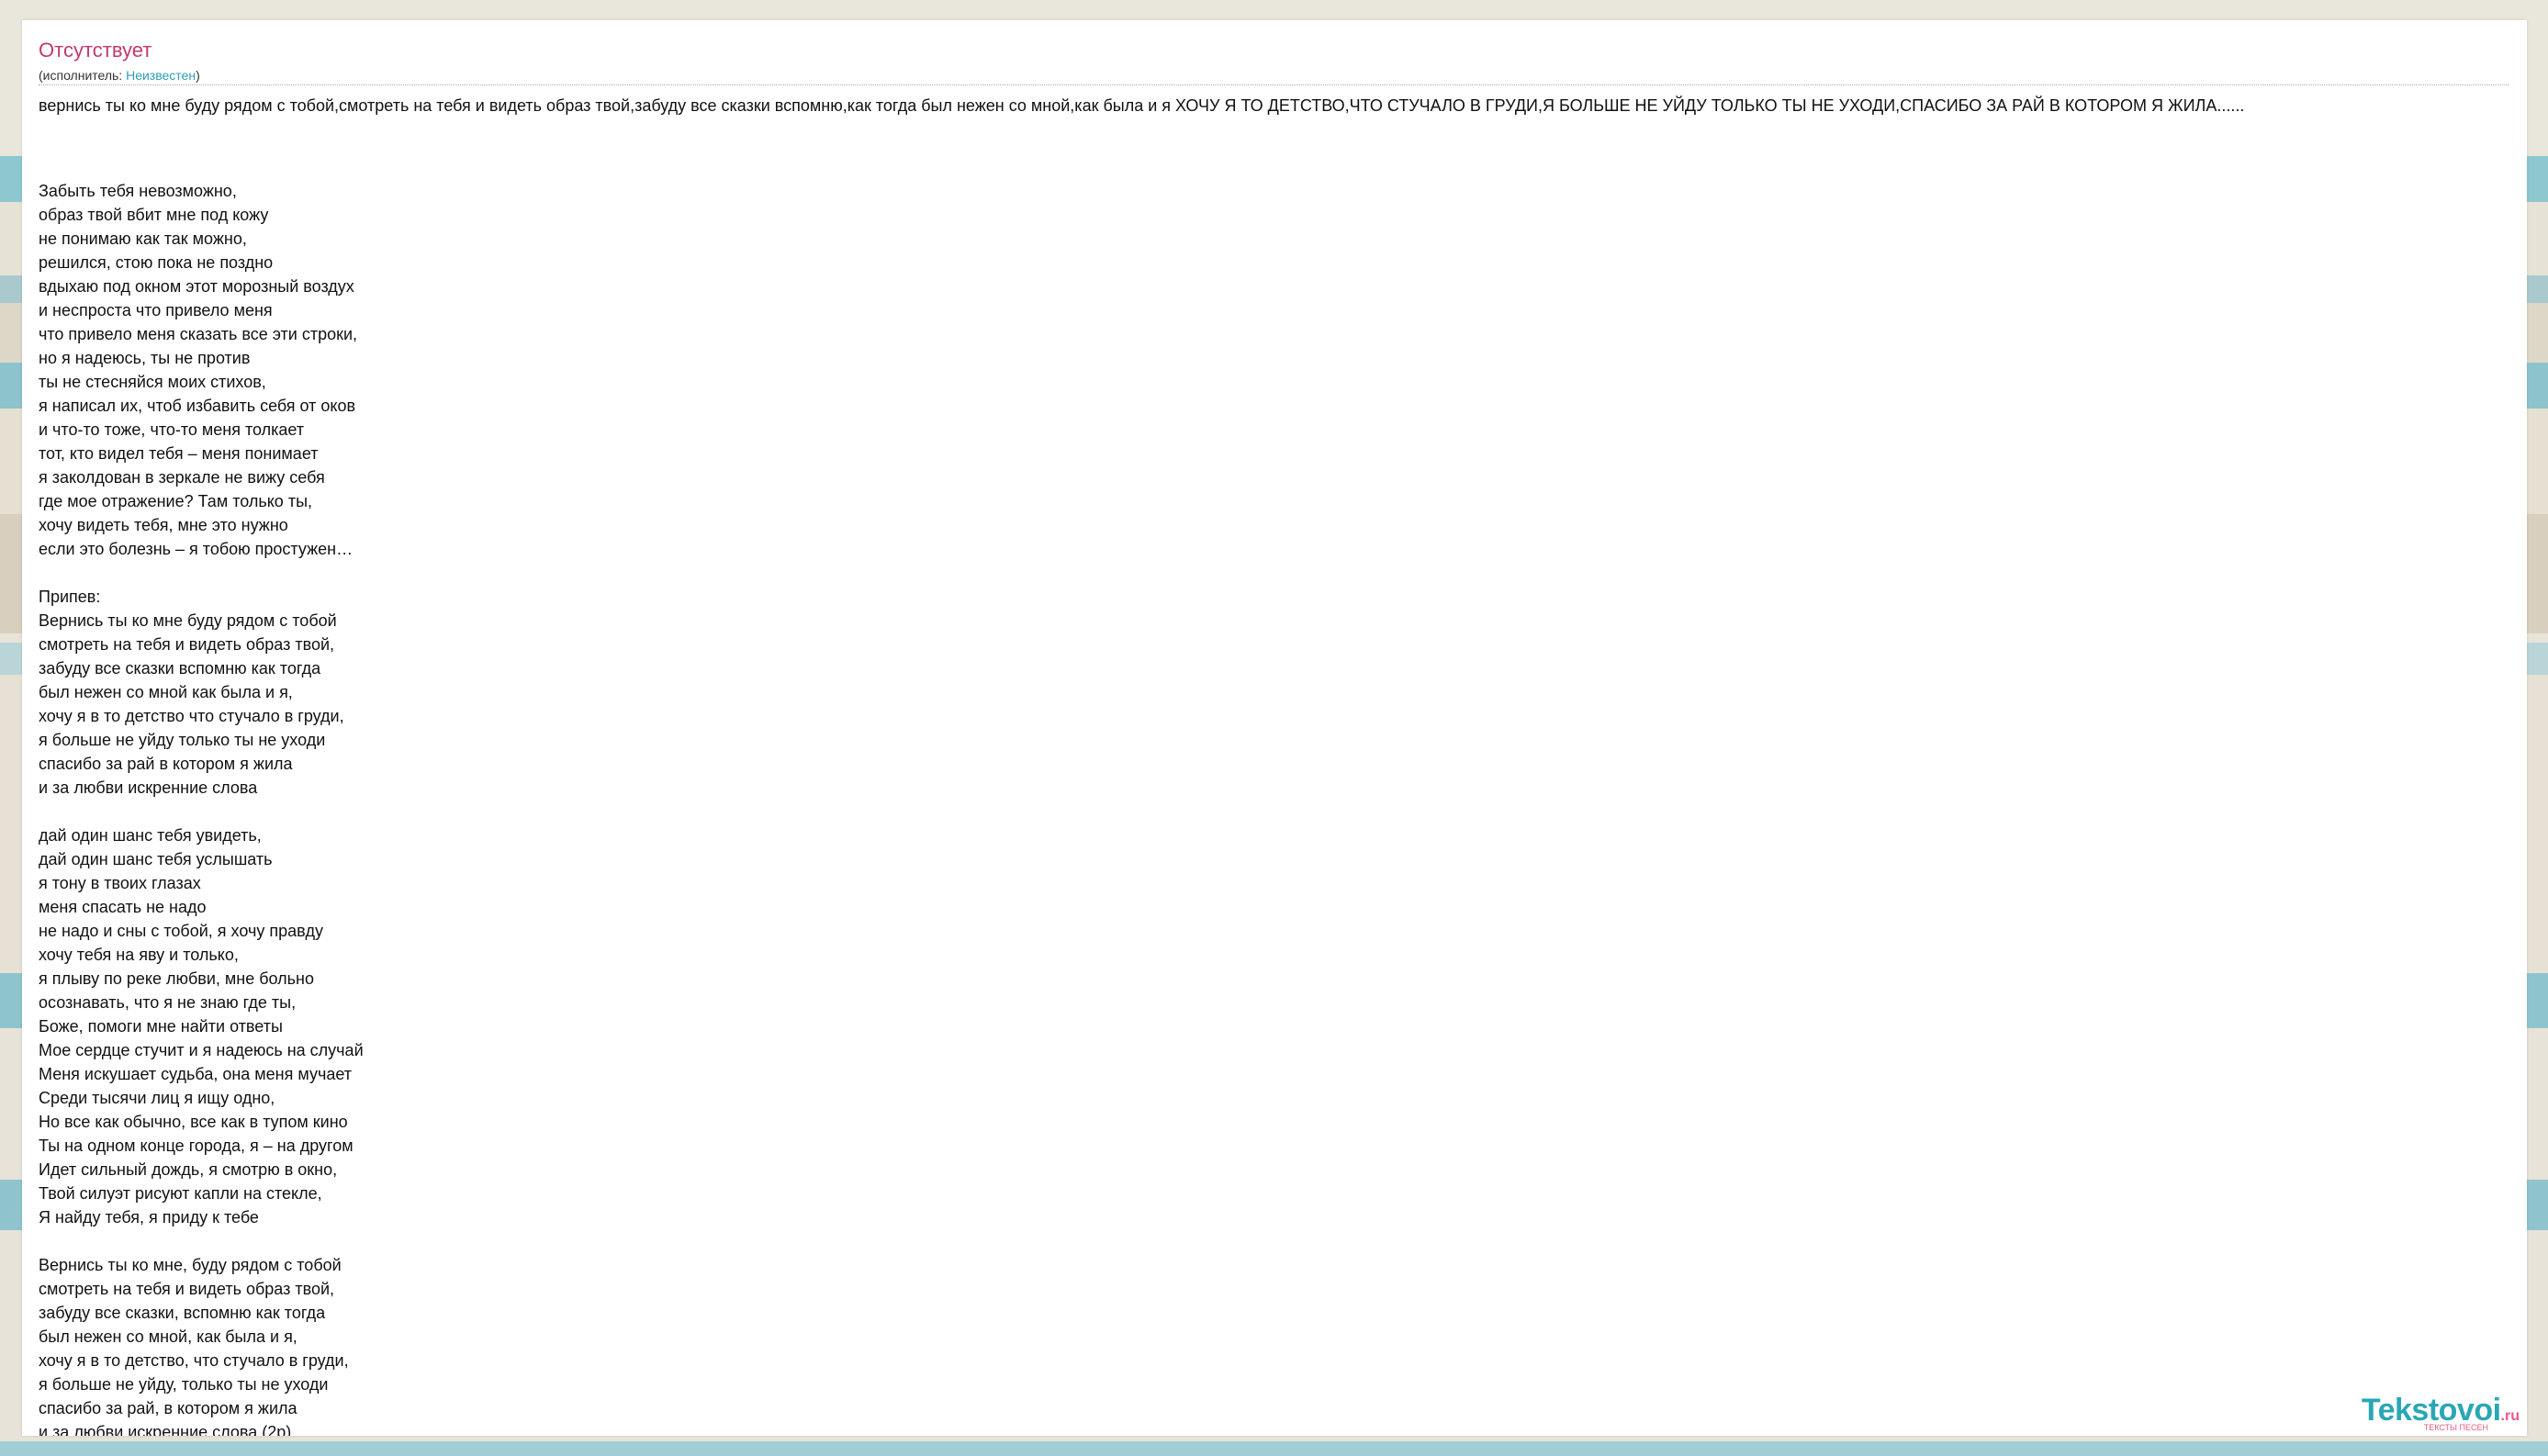 The image size is (2548, 1456). Describe the element at coordinates (172, 429) in the screenshot. I see `lyric-line: и что-то тоже, что-то меня толкает` at that location.